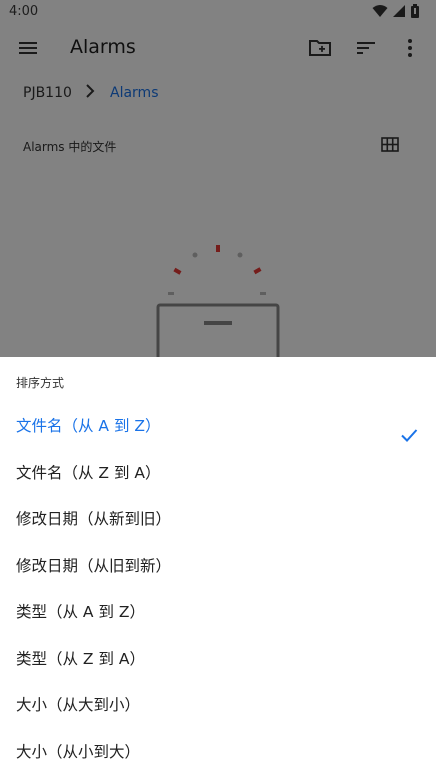 The image size is (436, 775). I want to click on sort-option-label: 大小（从小到大）, so click(78, 751).